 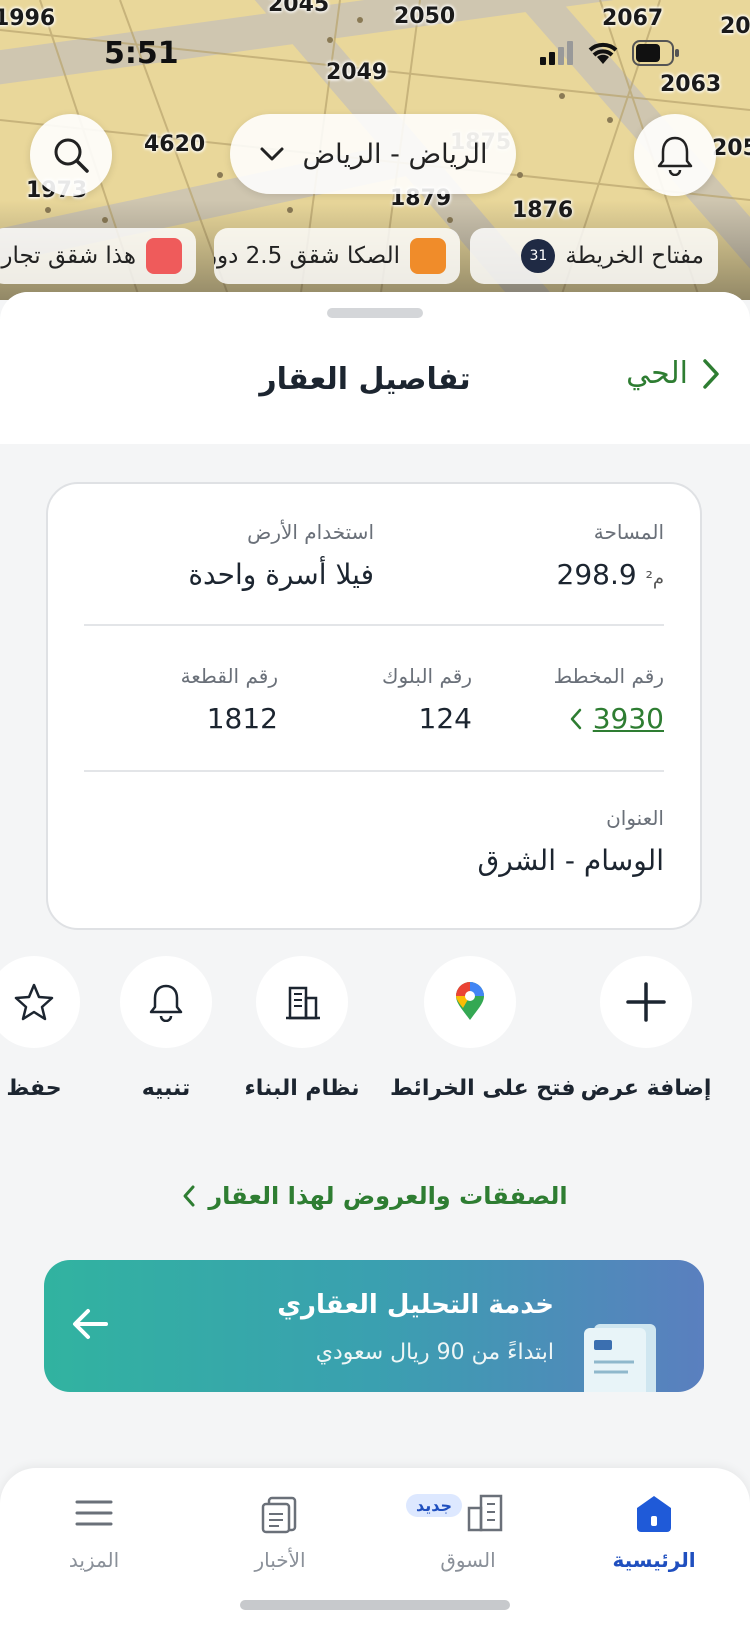 I want to click on status-icons, so click(x=610, y=53).